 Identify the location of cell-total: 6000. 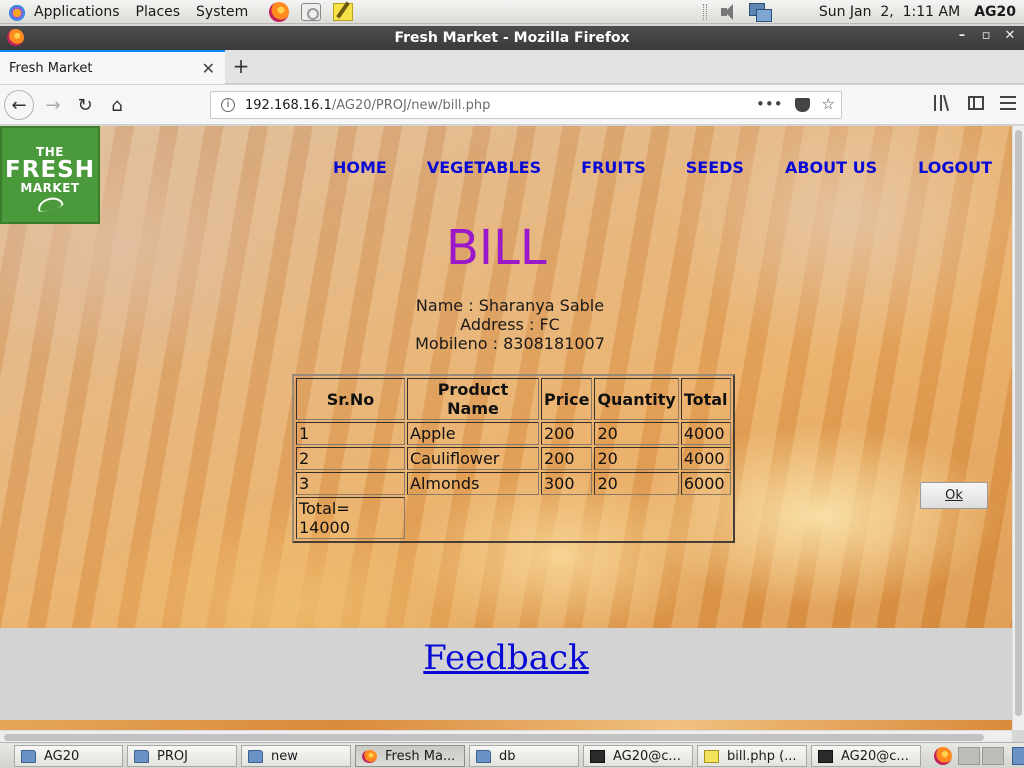
(705, 483).